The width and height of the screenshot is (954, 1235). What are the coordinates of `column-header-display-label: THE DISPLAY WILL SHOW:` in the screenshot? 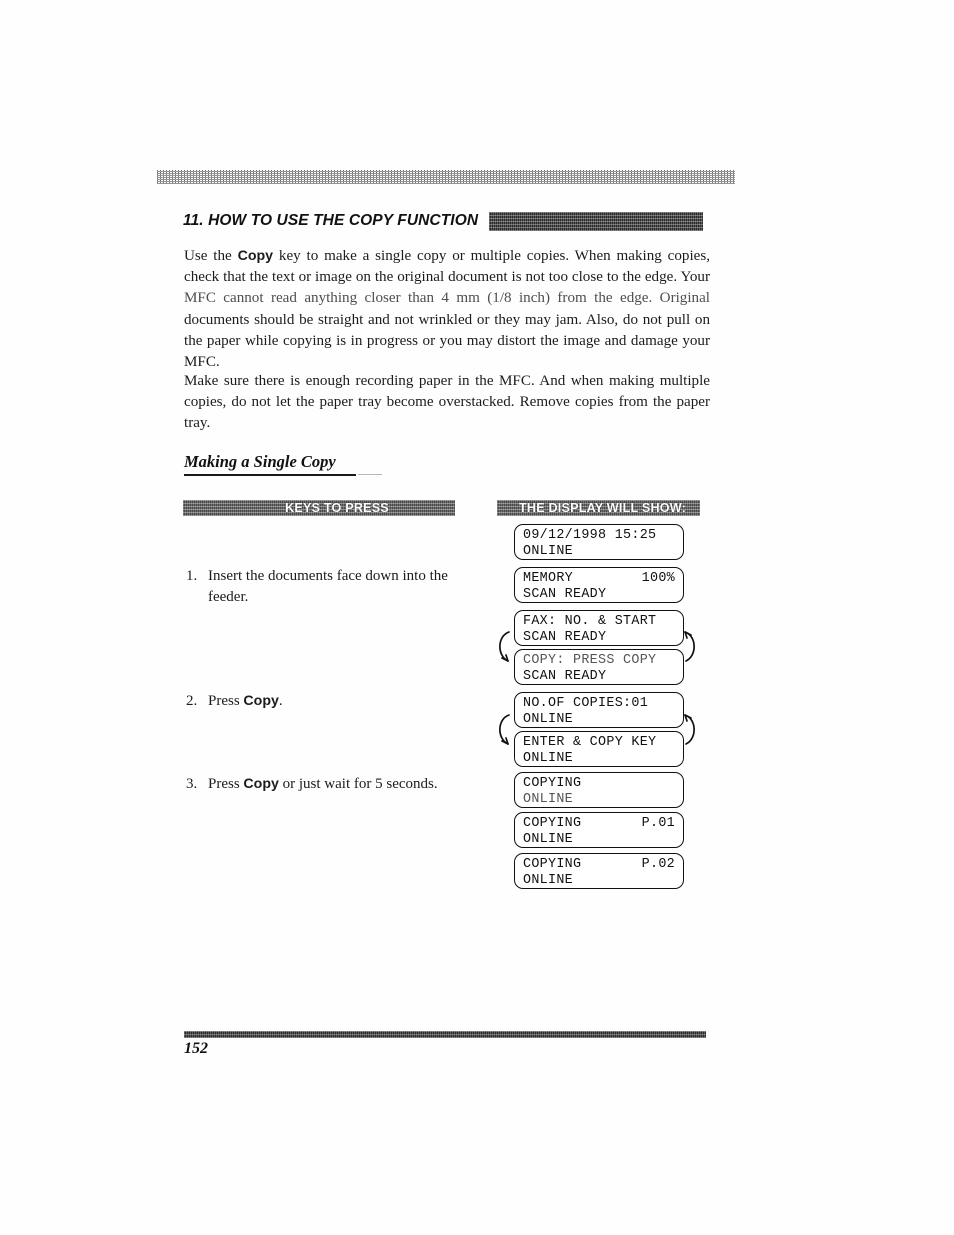 It's located at (602, 508).